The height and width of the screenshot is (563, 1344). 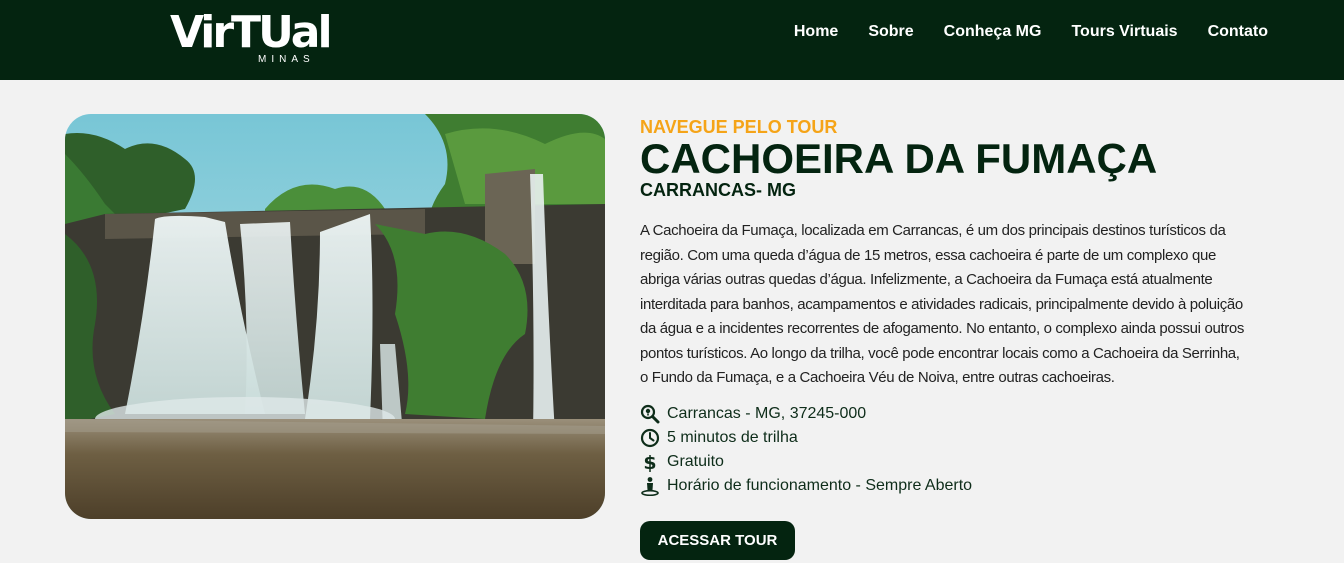 What do you see at coordinates (1124, 32) in the screenshot?
I see `nav-tours-virtuais: Tours Virtuais` at bounding box center [1124, 32].